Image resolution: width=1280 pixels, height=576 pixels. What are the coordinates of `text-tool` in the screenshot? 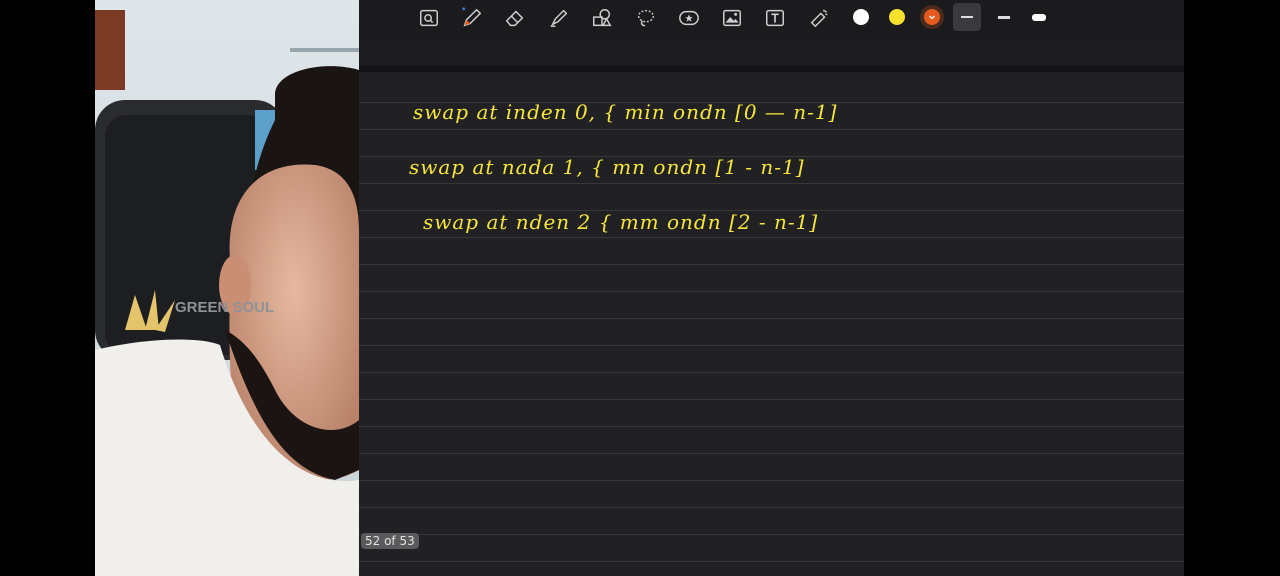 It's located at (775, 18).